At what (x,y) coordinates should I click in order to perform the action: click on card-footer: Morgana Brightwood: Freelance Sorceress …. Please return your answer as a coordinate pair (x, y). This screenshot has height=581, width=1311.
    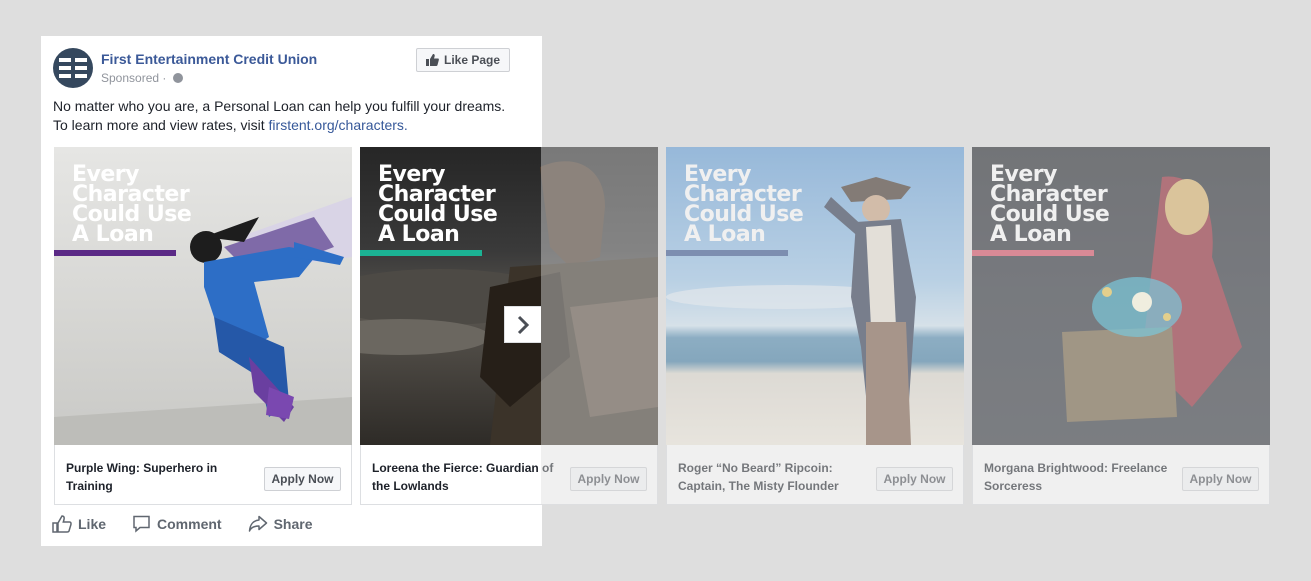
    Looking at the image, I should click on (1121, 475).